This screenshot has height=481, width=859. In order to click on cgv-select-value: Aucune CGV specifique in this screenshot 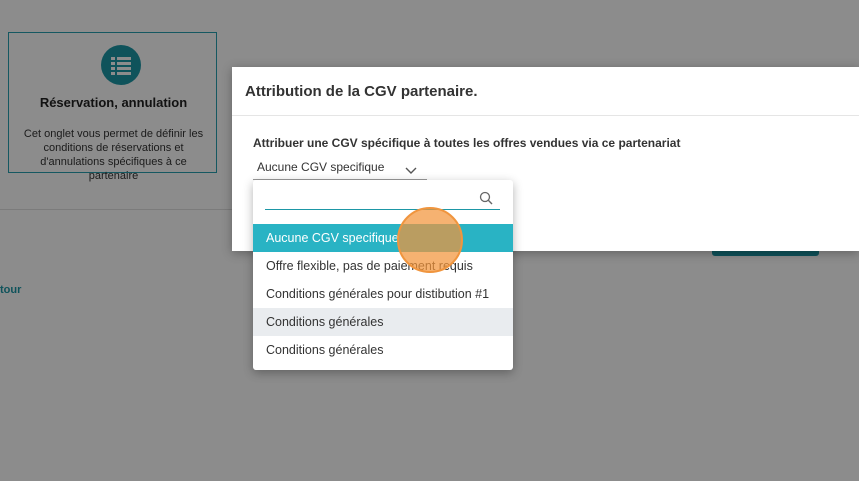, I will do `click(321, 167)`.